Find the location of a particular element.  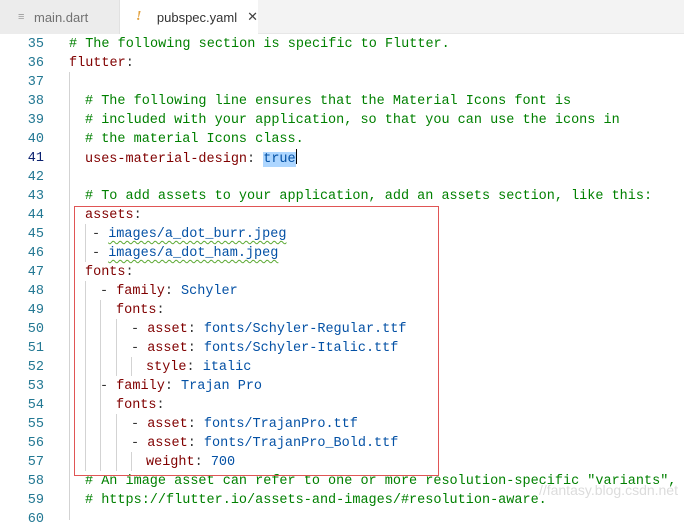

watermark: //fantasy.blog.csdn.net is located at coordinates (608, 490).